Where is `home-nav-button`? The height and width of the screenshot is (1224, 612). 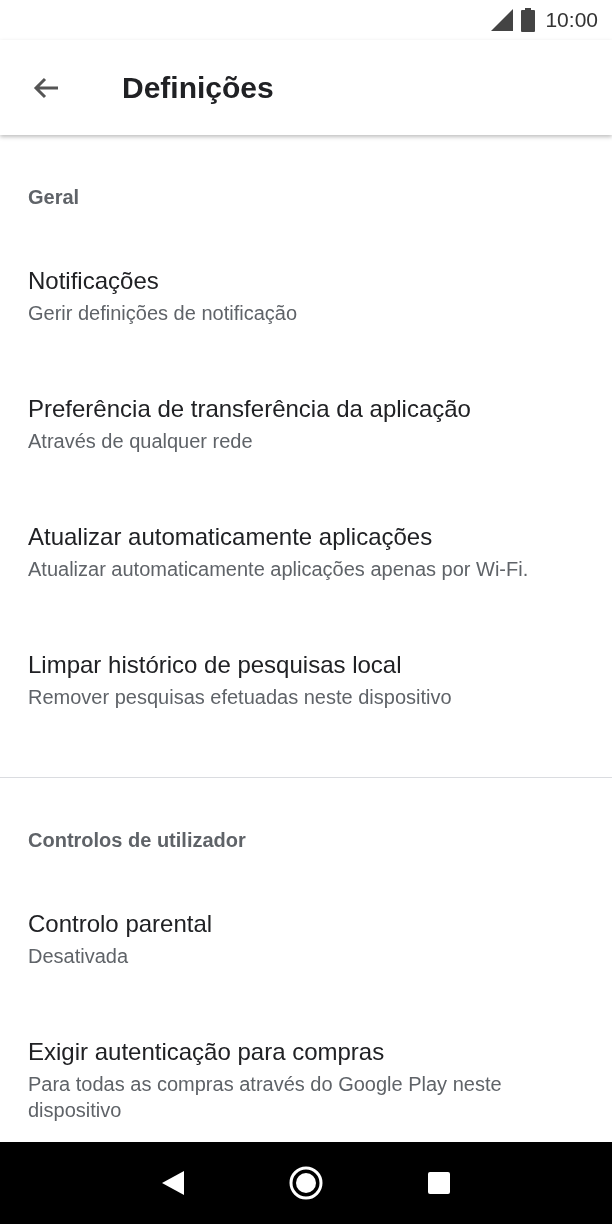 home-nav-button is located at coordinates (306, 1183).